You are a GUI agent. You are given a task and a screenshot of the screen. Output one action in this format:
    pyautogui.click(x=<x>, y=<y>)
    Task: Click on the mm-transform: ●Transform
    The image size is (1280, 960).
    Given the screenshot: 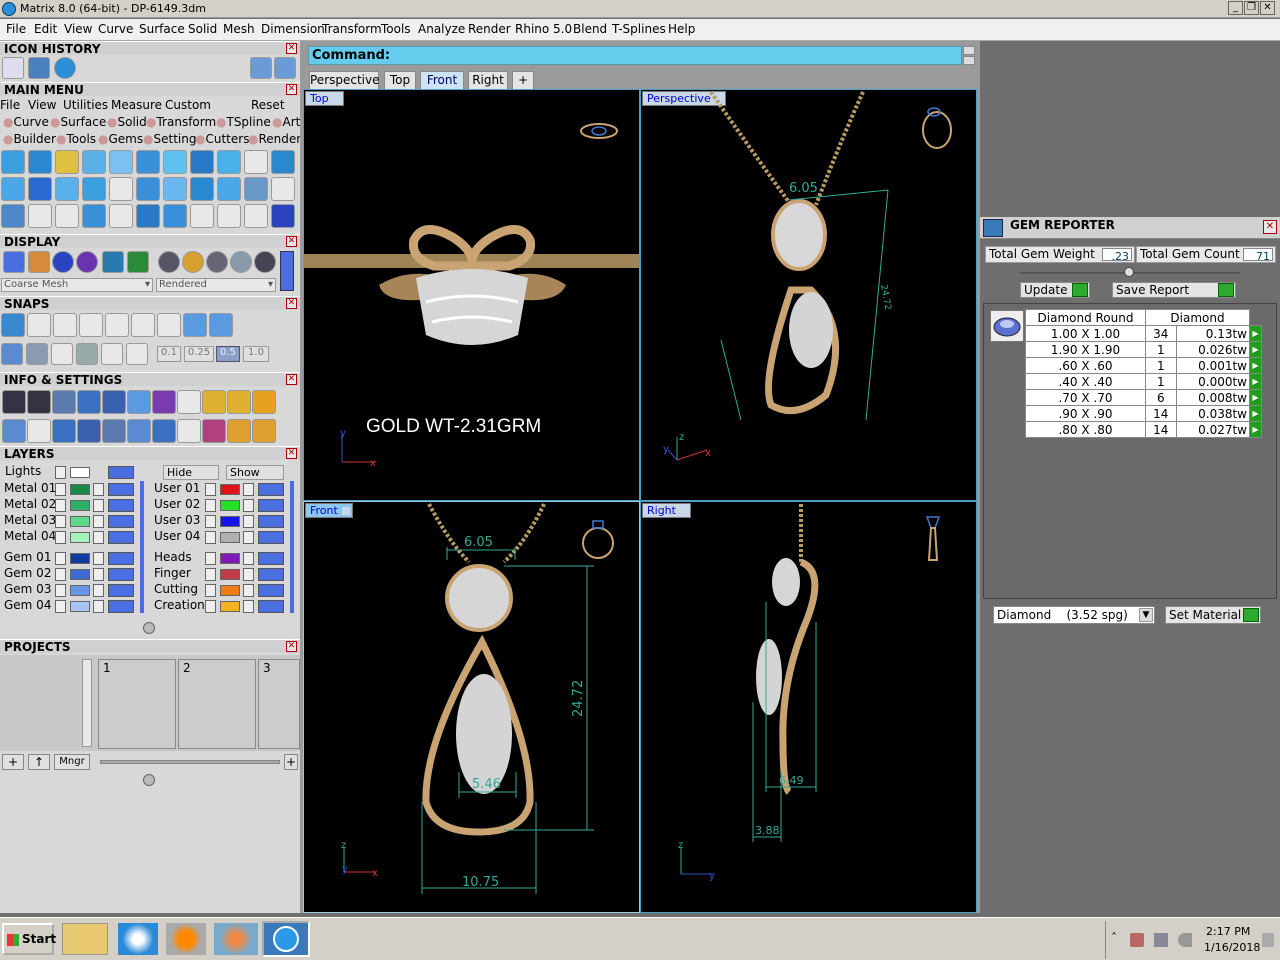 What is the action you would take?
    pyautogui.click(x=181, y=122)
    